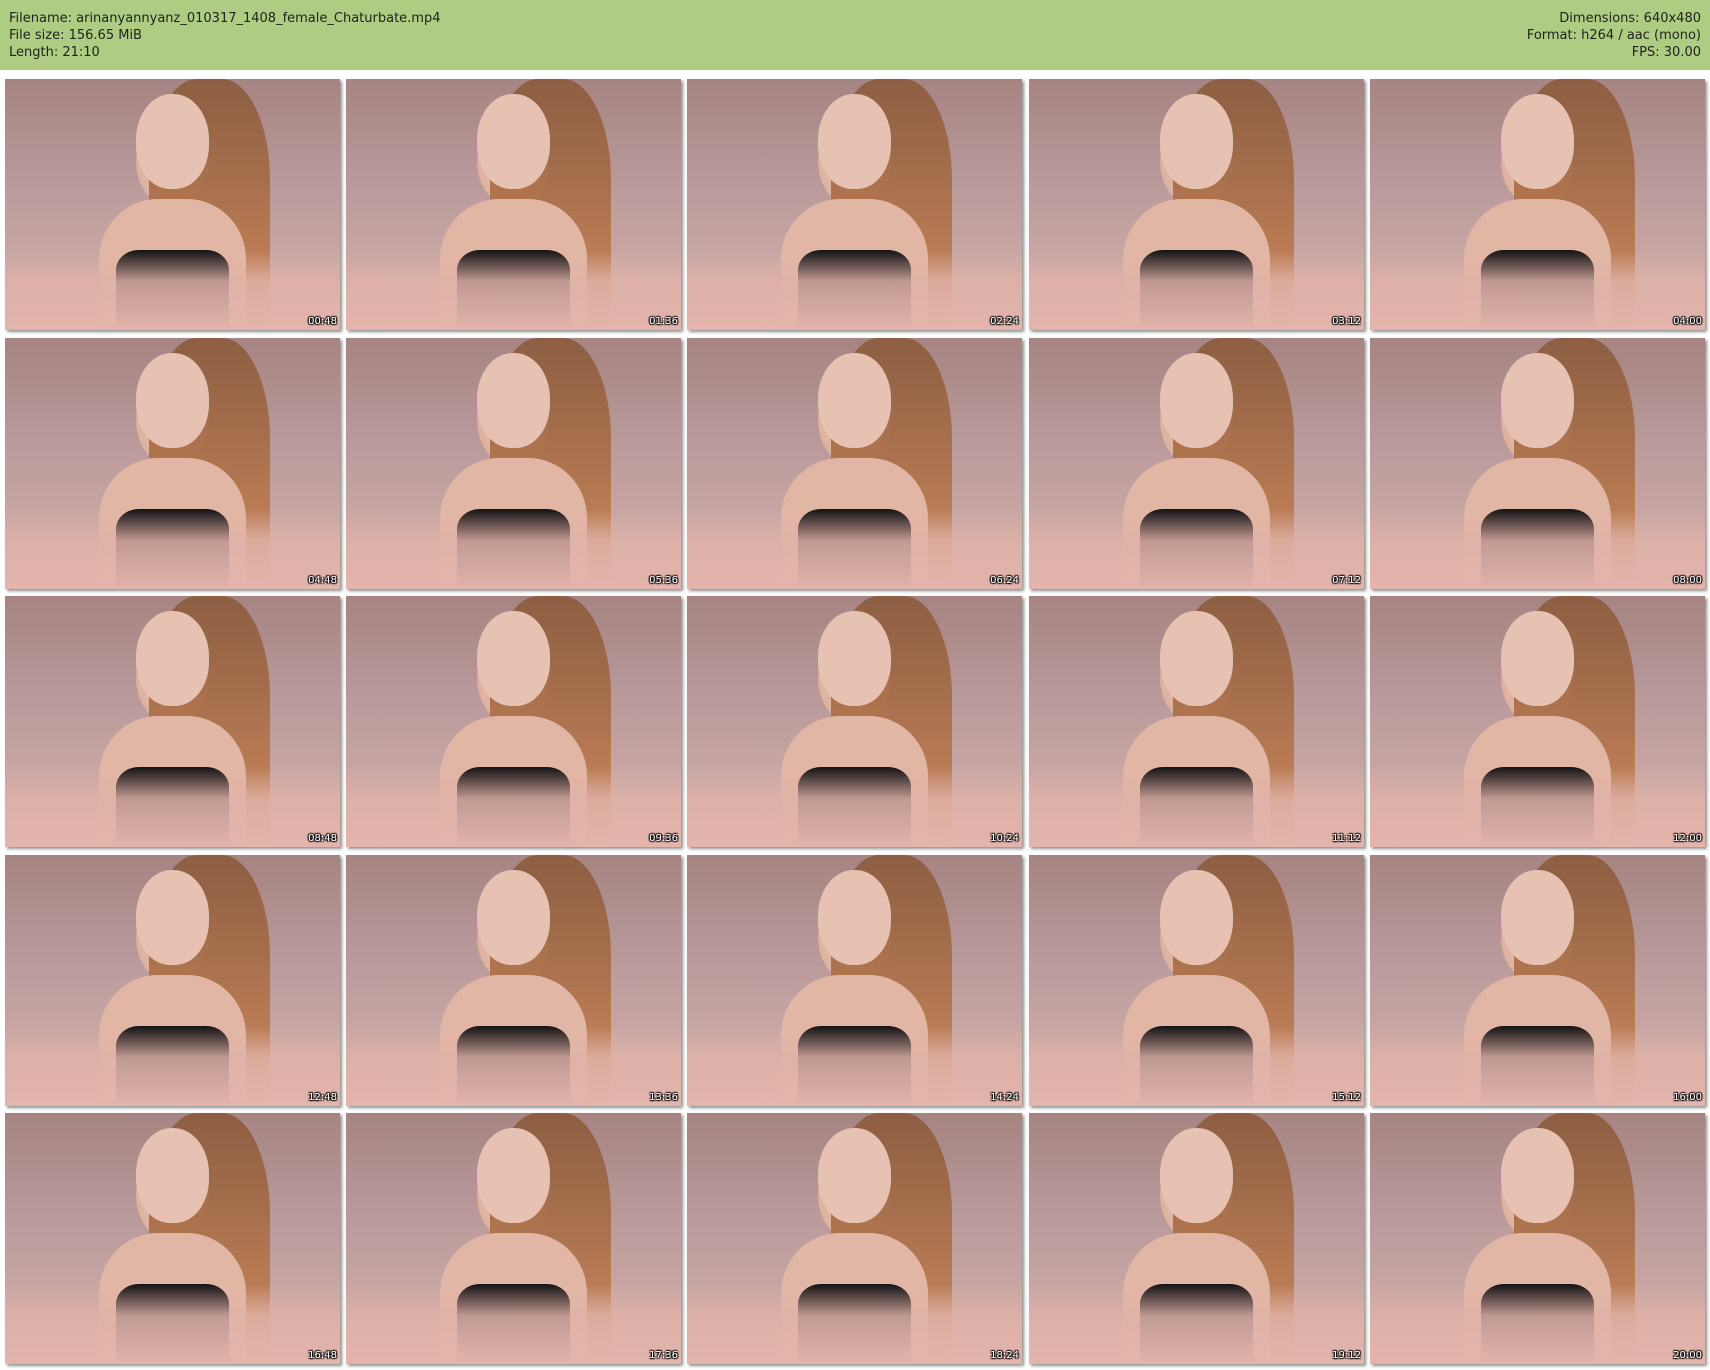 The image size is (1710, 1370). Describe the element at coordinates (854, 463) in the screenshot. I see `video-thumbnail: 06:24` at that location.